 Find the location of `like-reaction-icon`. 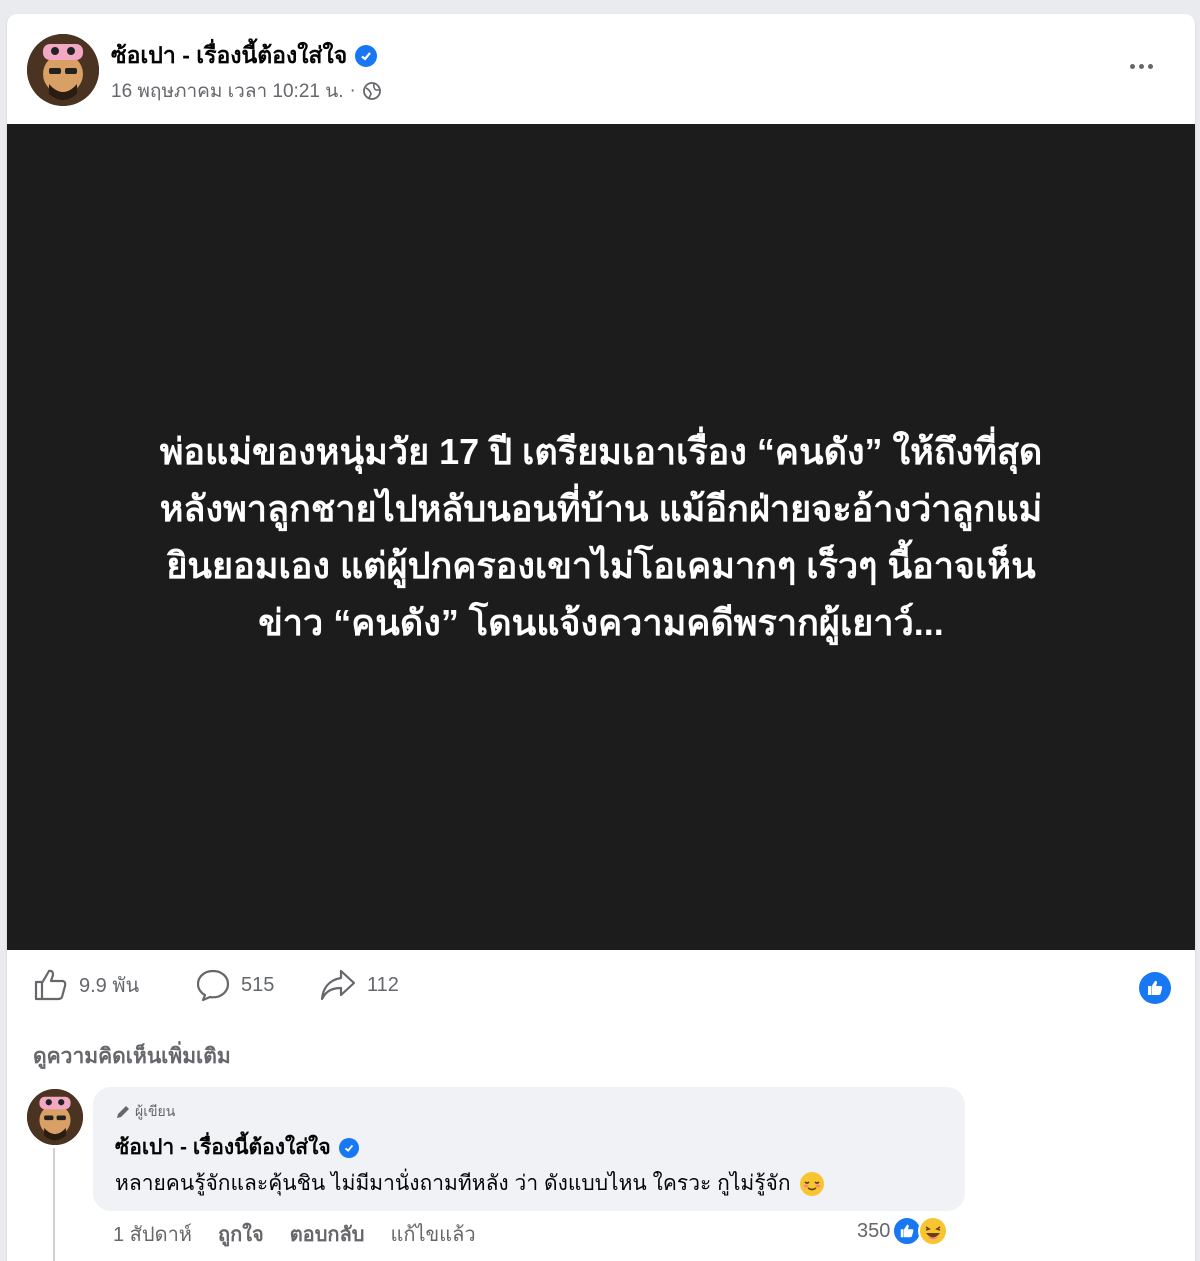

like-reaction-icon is located at coordinates (1155, 987).